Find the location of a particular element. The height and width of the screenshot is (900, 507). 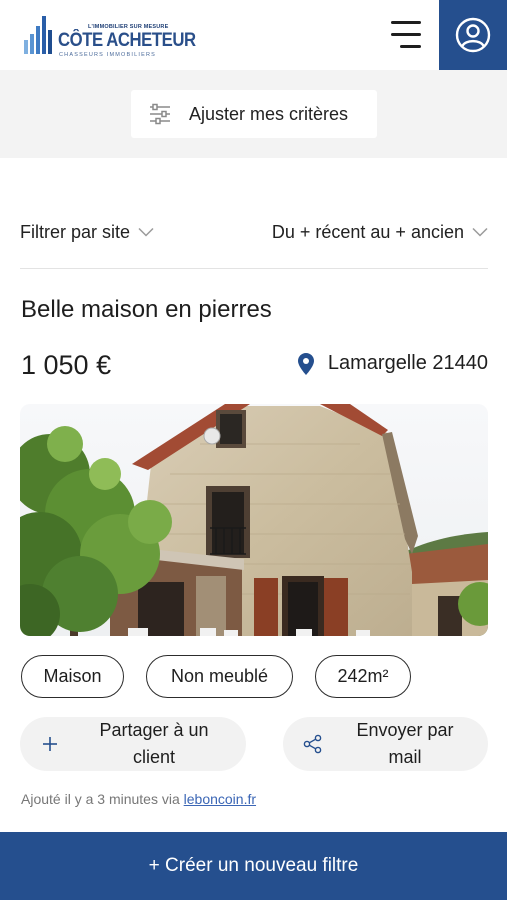

mail-label: Envoyer par mail is located at coordinates (405, 744).